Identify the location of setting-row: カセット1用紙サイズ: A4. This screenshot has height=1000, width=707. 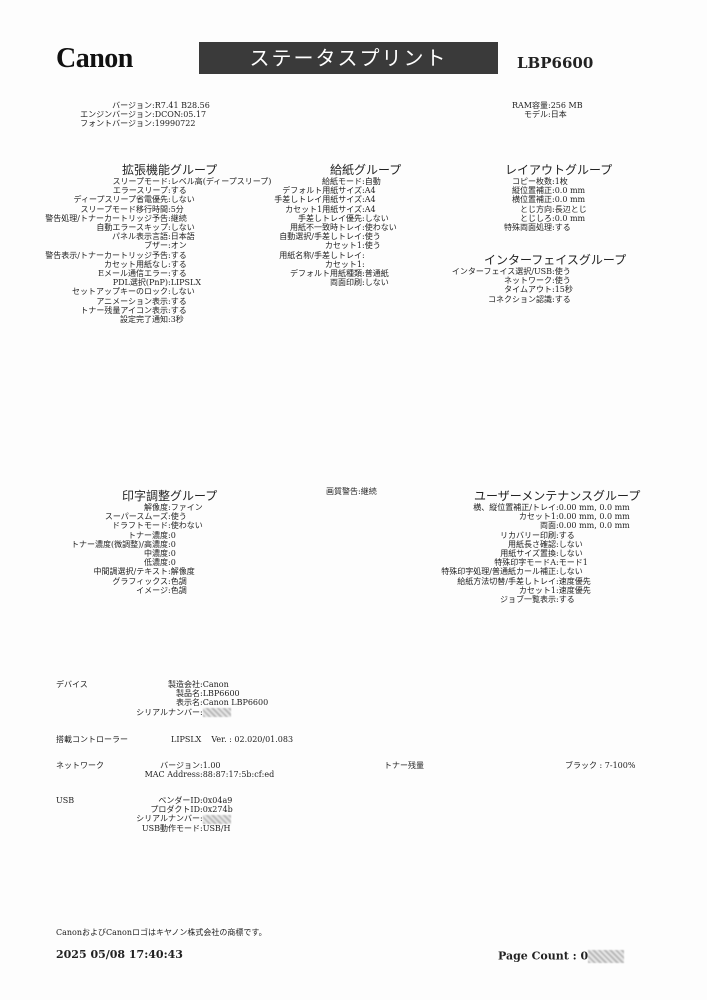
(326, 209).